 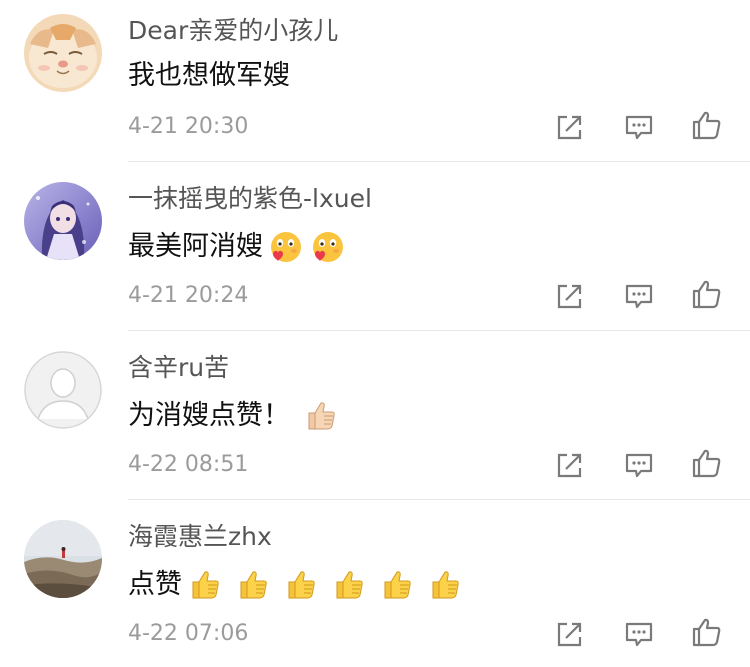 What do you see at coordinates (209, 415) in the screenshot?
I see `comment-text-body: 为消嫂点赞！` at bounding box center [209, 415].